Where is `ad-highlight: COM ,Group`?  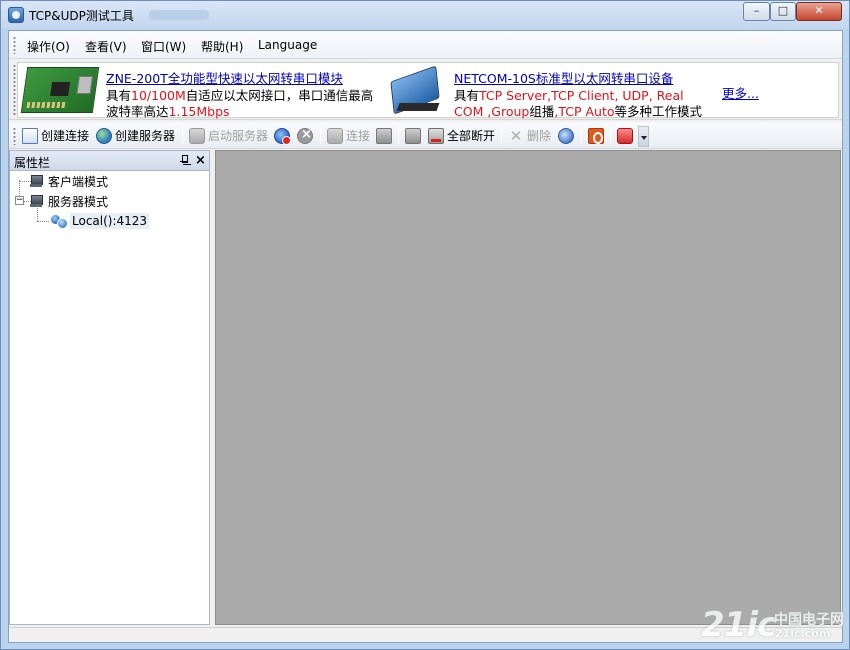
ad-highlight: COM ,Group is located at coordinates (492, 111).